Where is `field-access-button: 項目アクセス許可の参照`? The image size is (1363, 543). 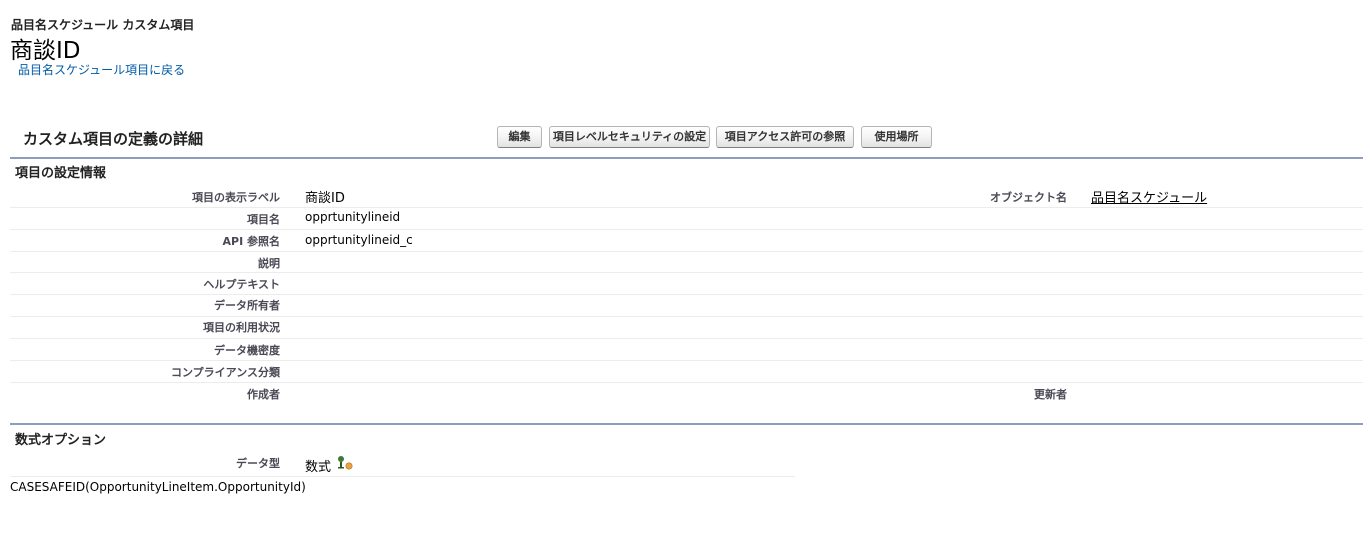 field-access-button: 項目アクセス許可の参照 is located at coordinates (785, 137).